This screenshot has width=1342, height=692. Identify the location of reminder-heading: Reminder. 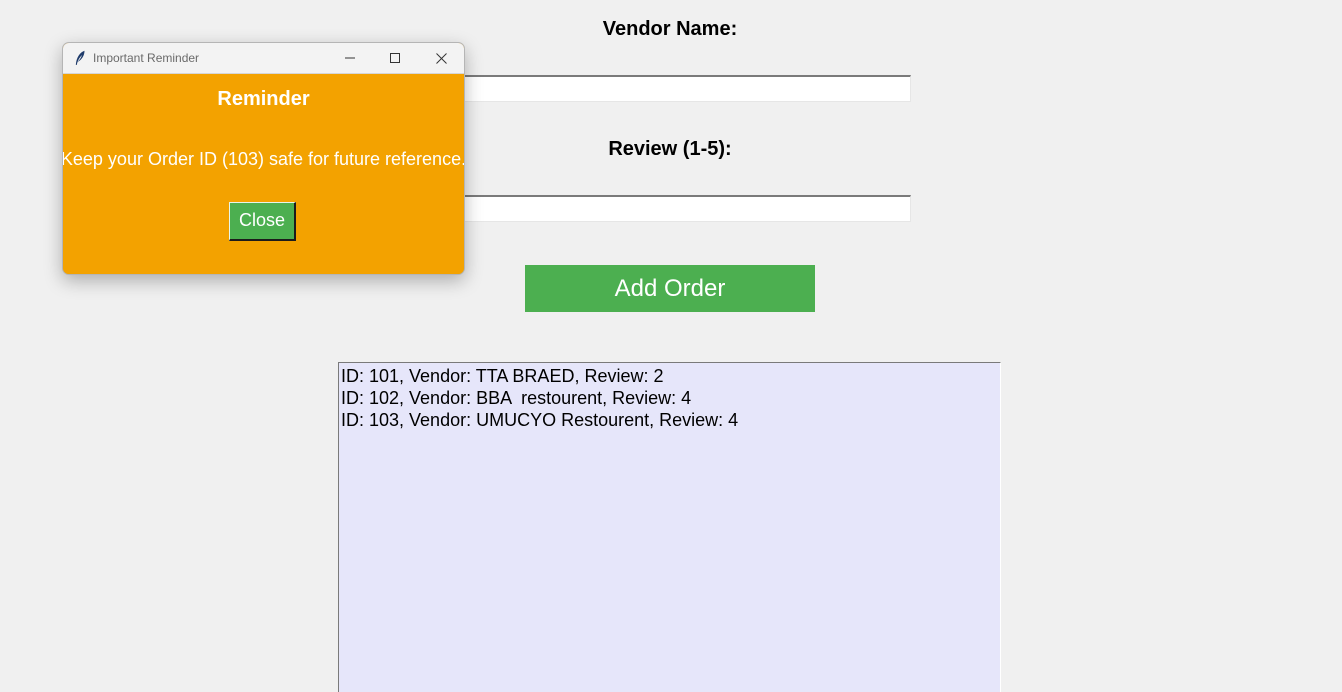
(263, 99).